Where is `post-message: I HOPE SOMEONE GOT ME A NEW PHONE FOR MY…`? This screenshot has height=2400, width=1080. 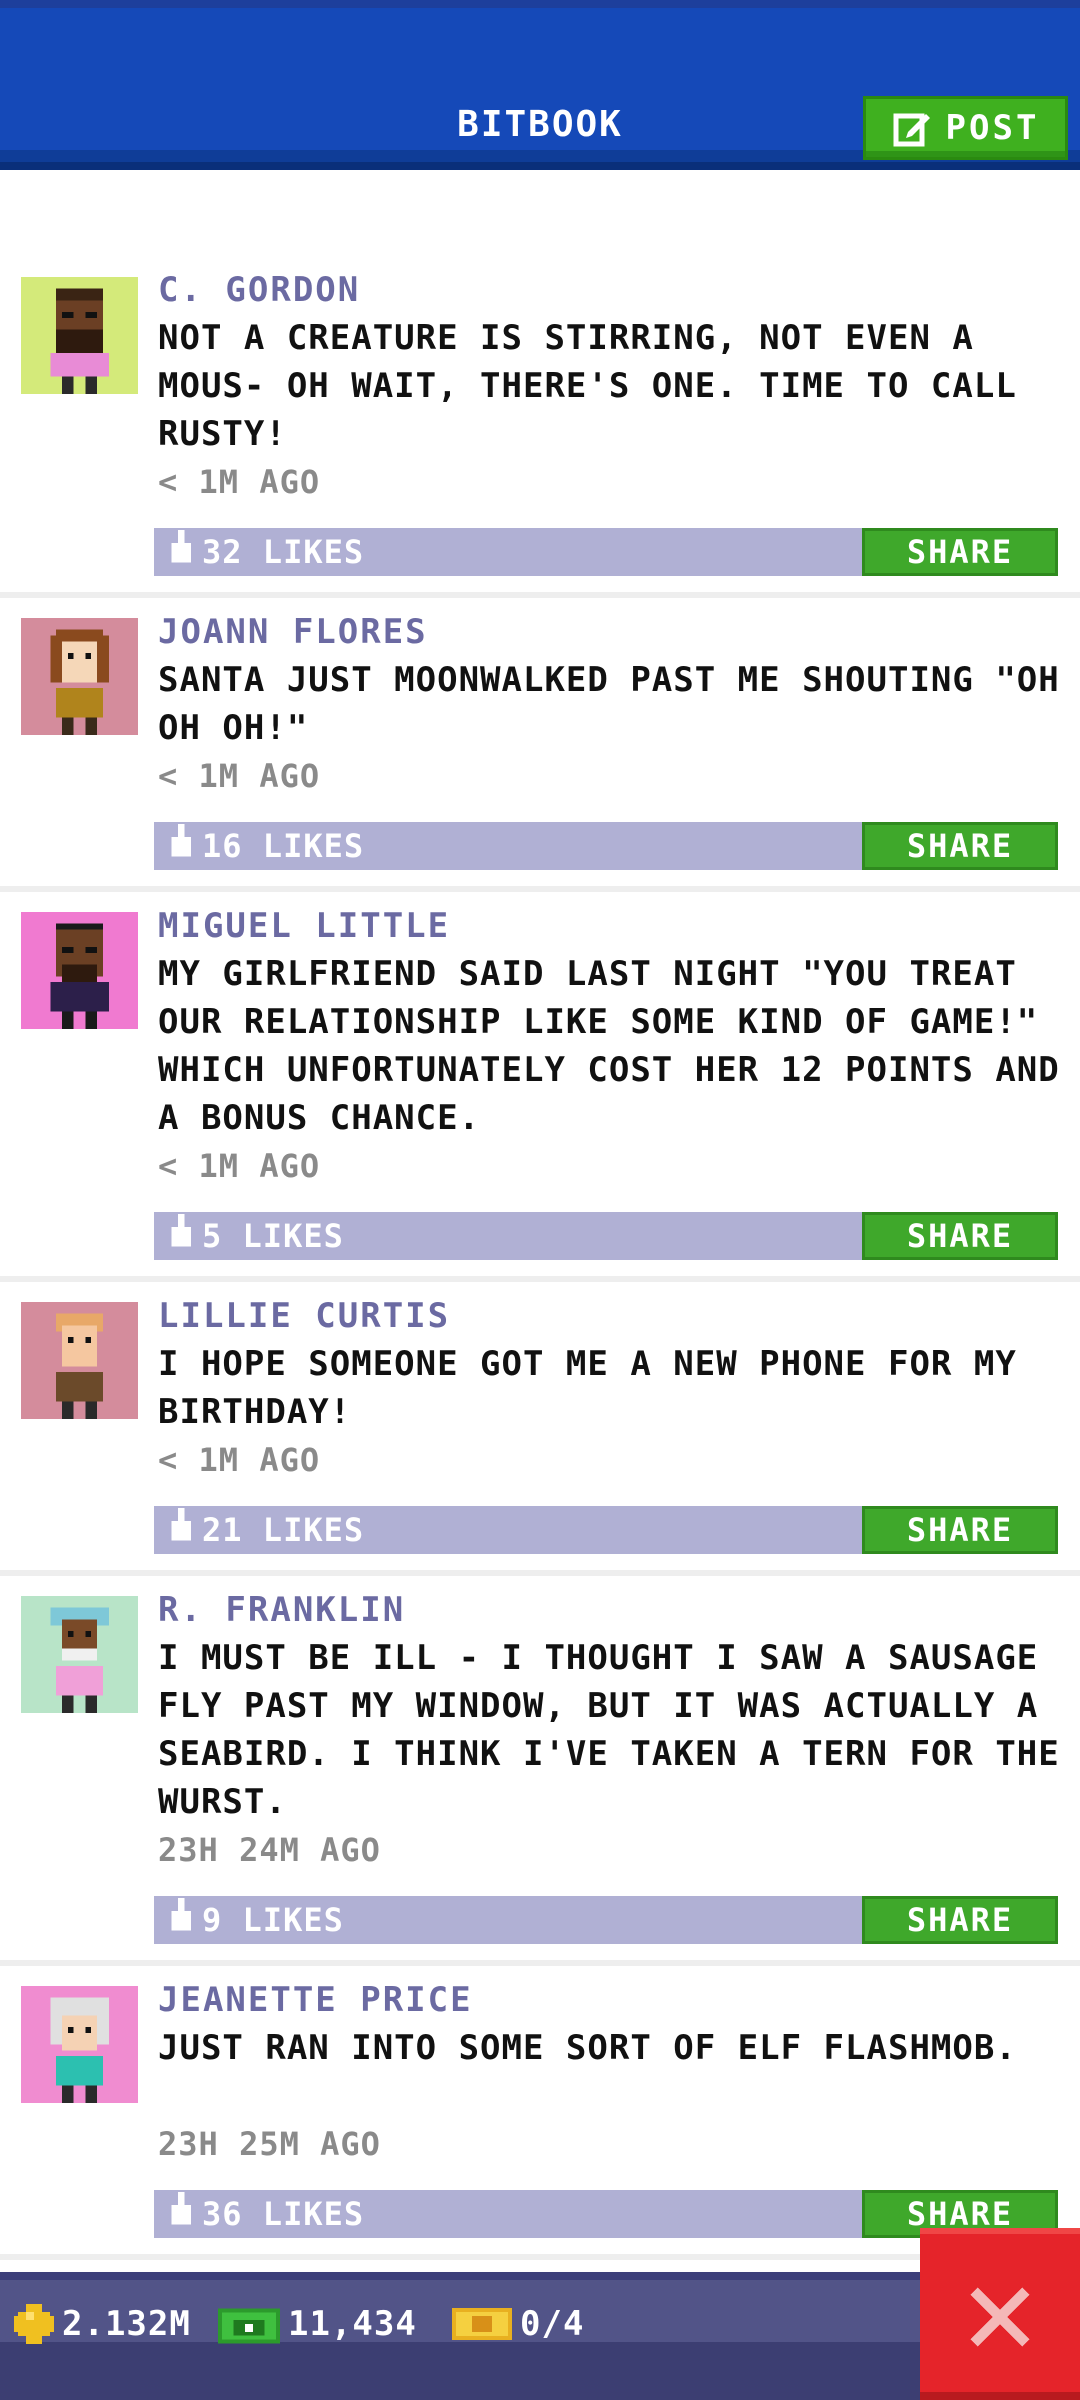
post-message: I HOPE SOMEONE GOT ME A NEW PHONE FOR MY… is located at coordinates (587, 1388).